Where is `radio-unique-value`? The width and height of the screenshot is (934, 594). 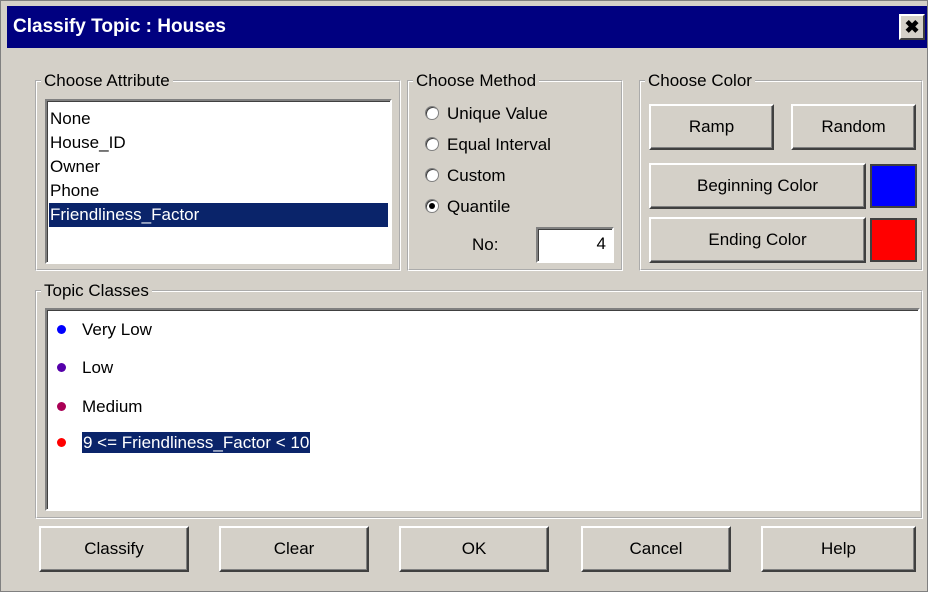
radio-unique-value is located at coordinates (432, 113).